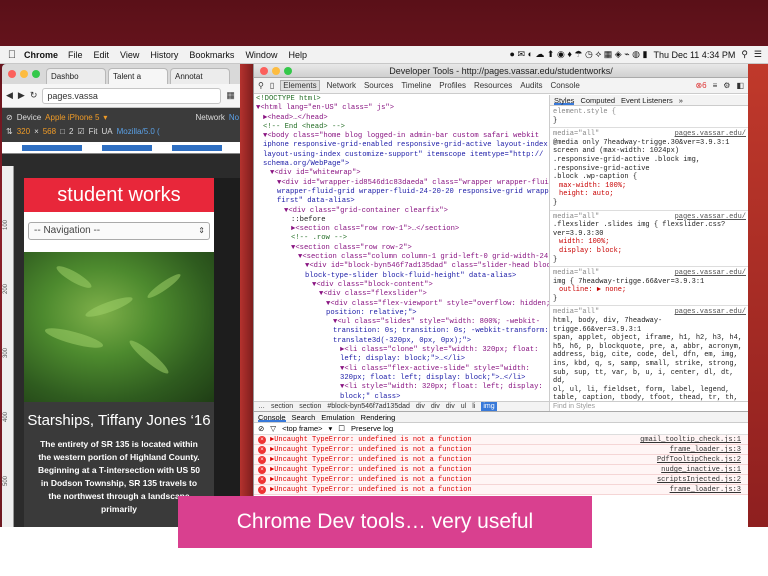  Describe the element at coordinates (401, 359) in the screenshot. I see `dom-node-line: left; display: block;">…</li>` at that location.